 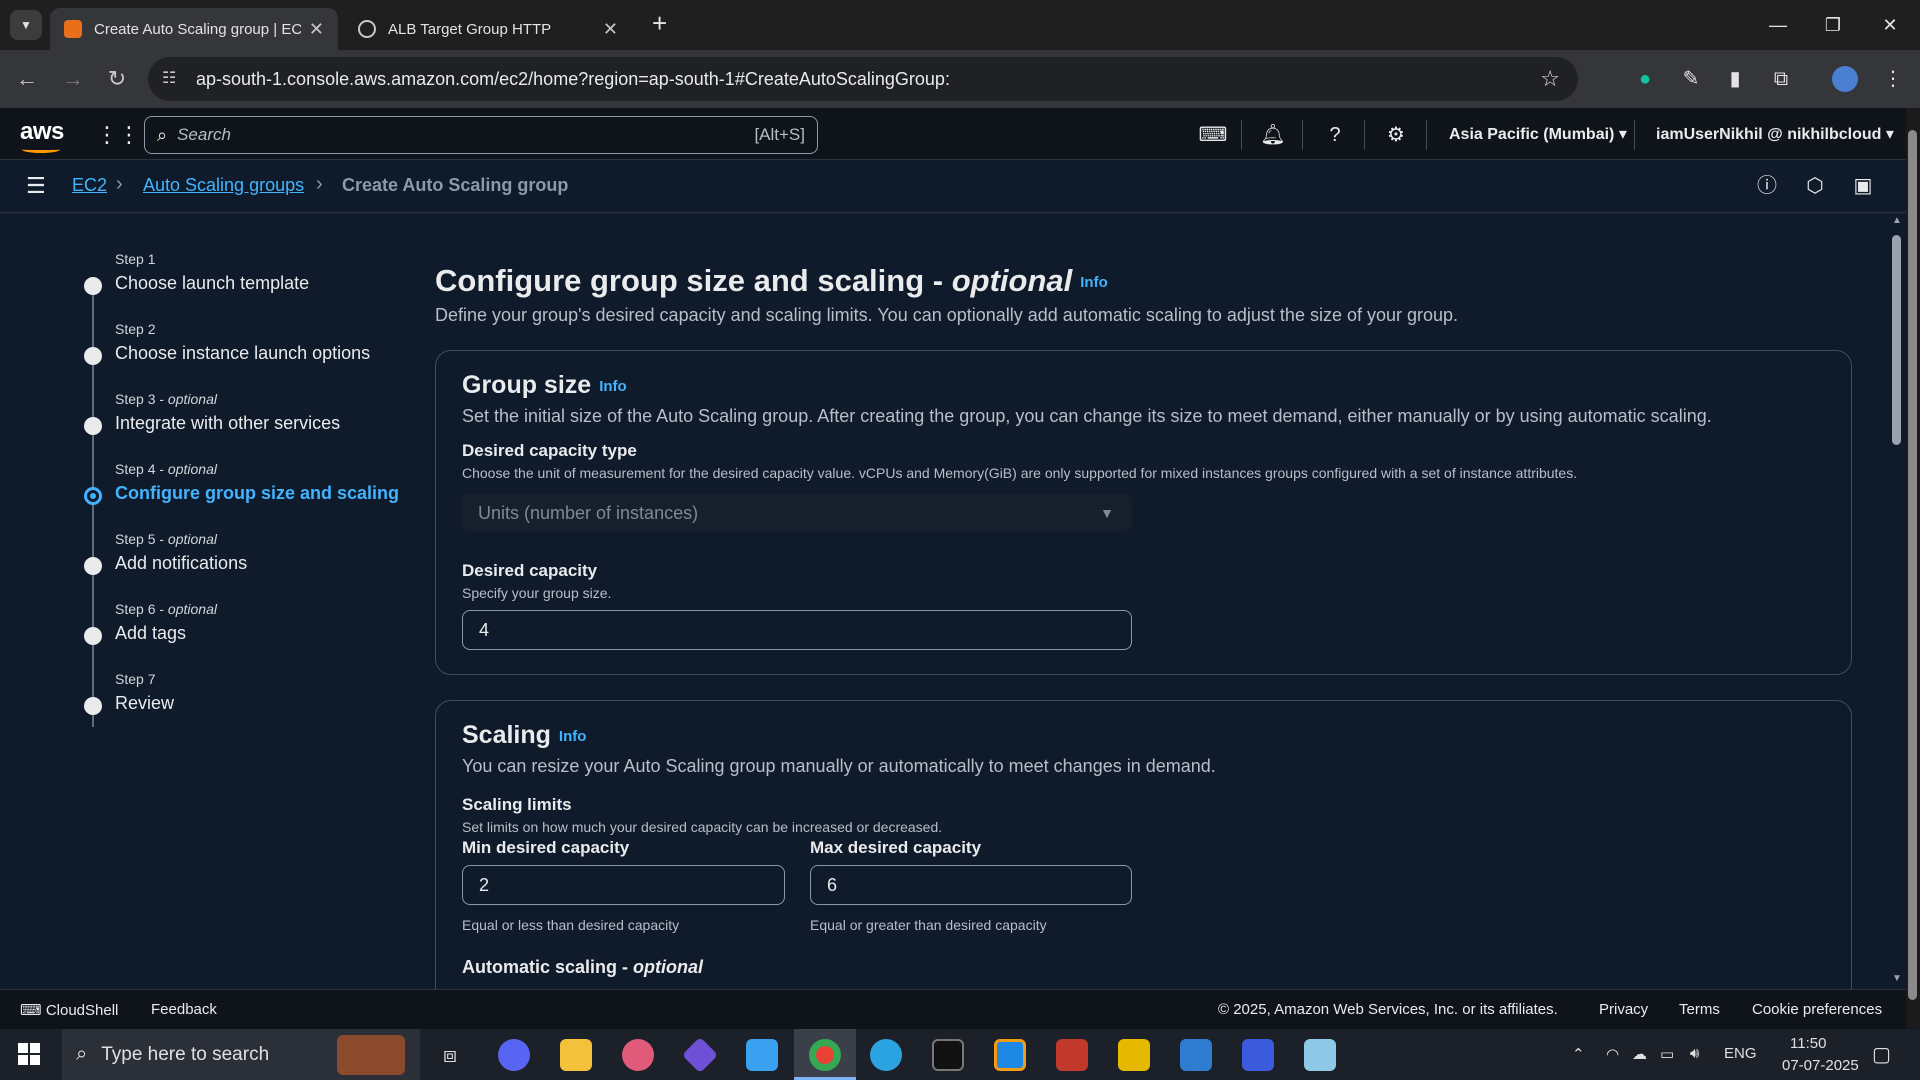 What do you see at coordinates (762, 1055) in the screenshot?
I see `copilot-icon` at bounding box center [762, 1055].